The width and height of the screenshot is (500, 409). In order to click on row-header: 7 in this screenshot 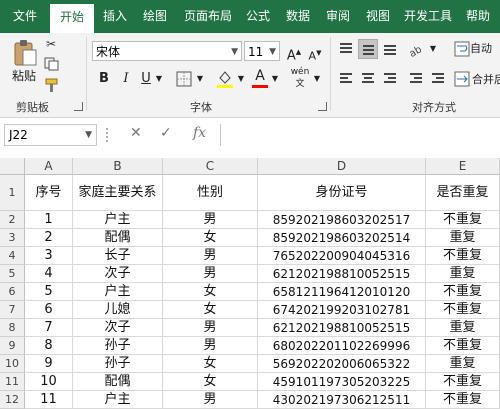, I will do `click(12, 310)`.